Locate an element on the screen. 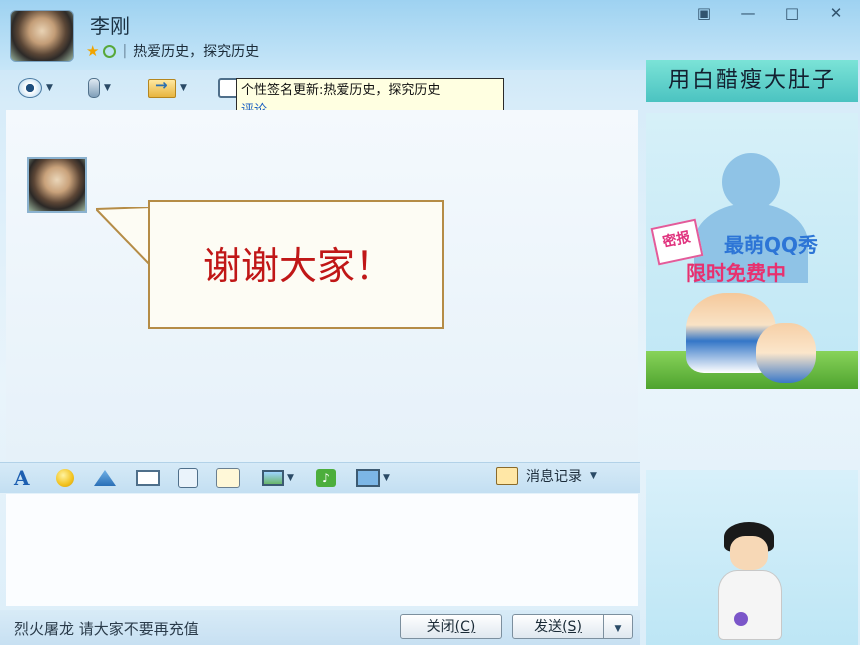  pen-icon is located at coordinates (228, 478).